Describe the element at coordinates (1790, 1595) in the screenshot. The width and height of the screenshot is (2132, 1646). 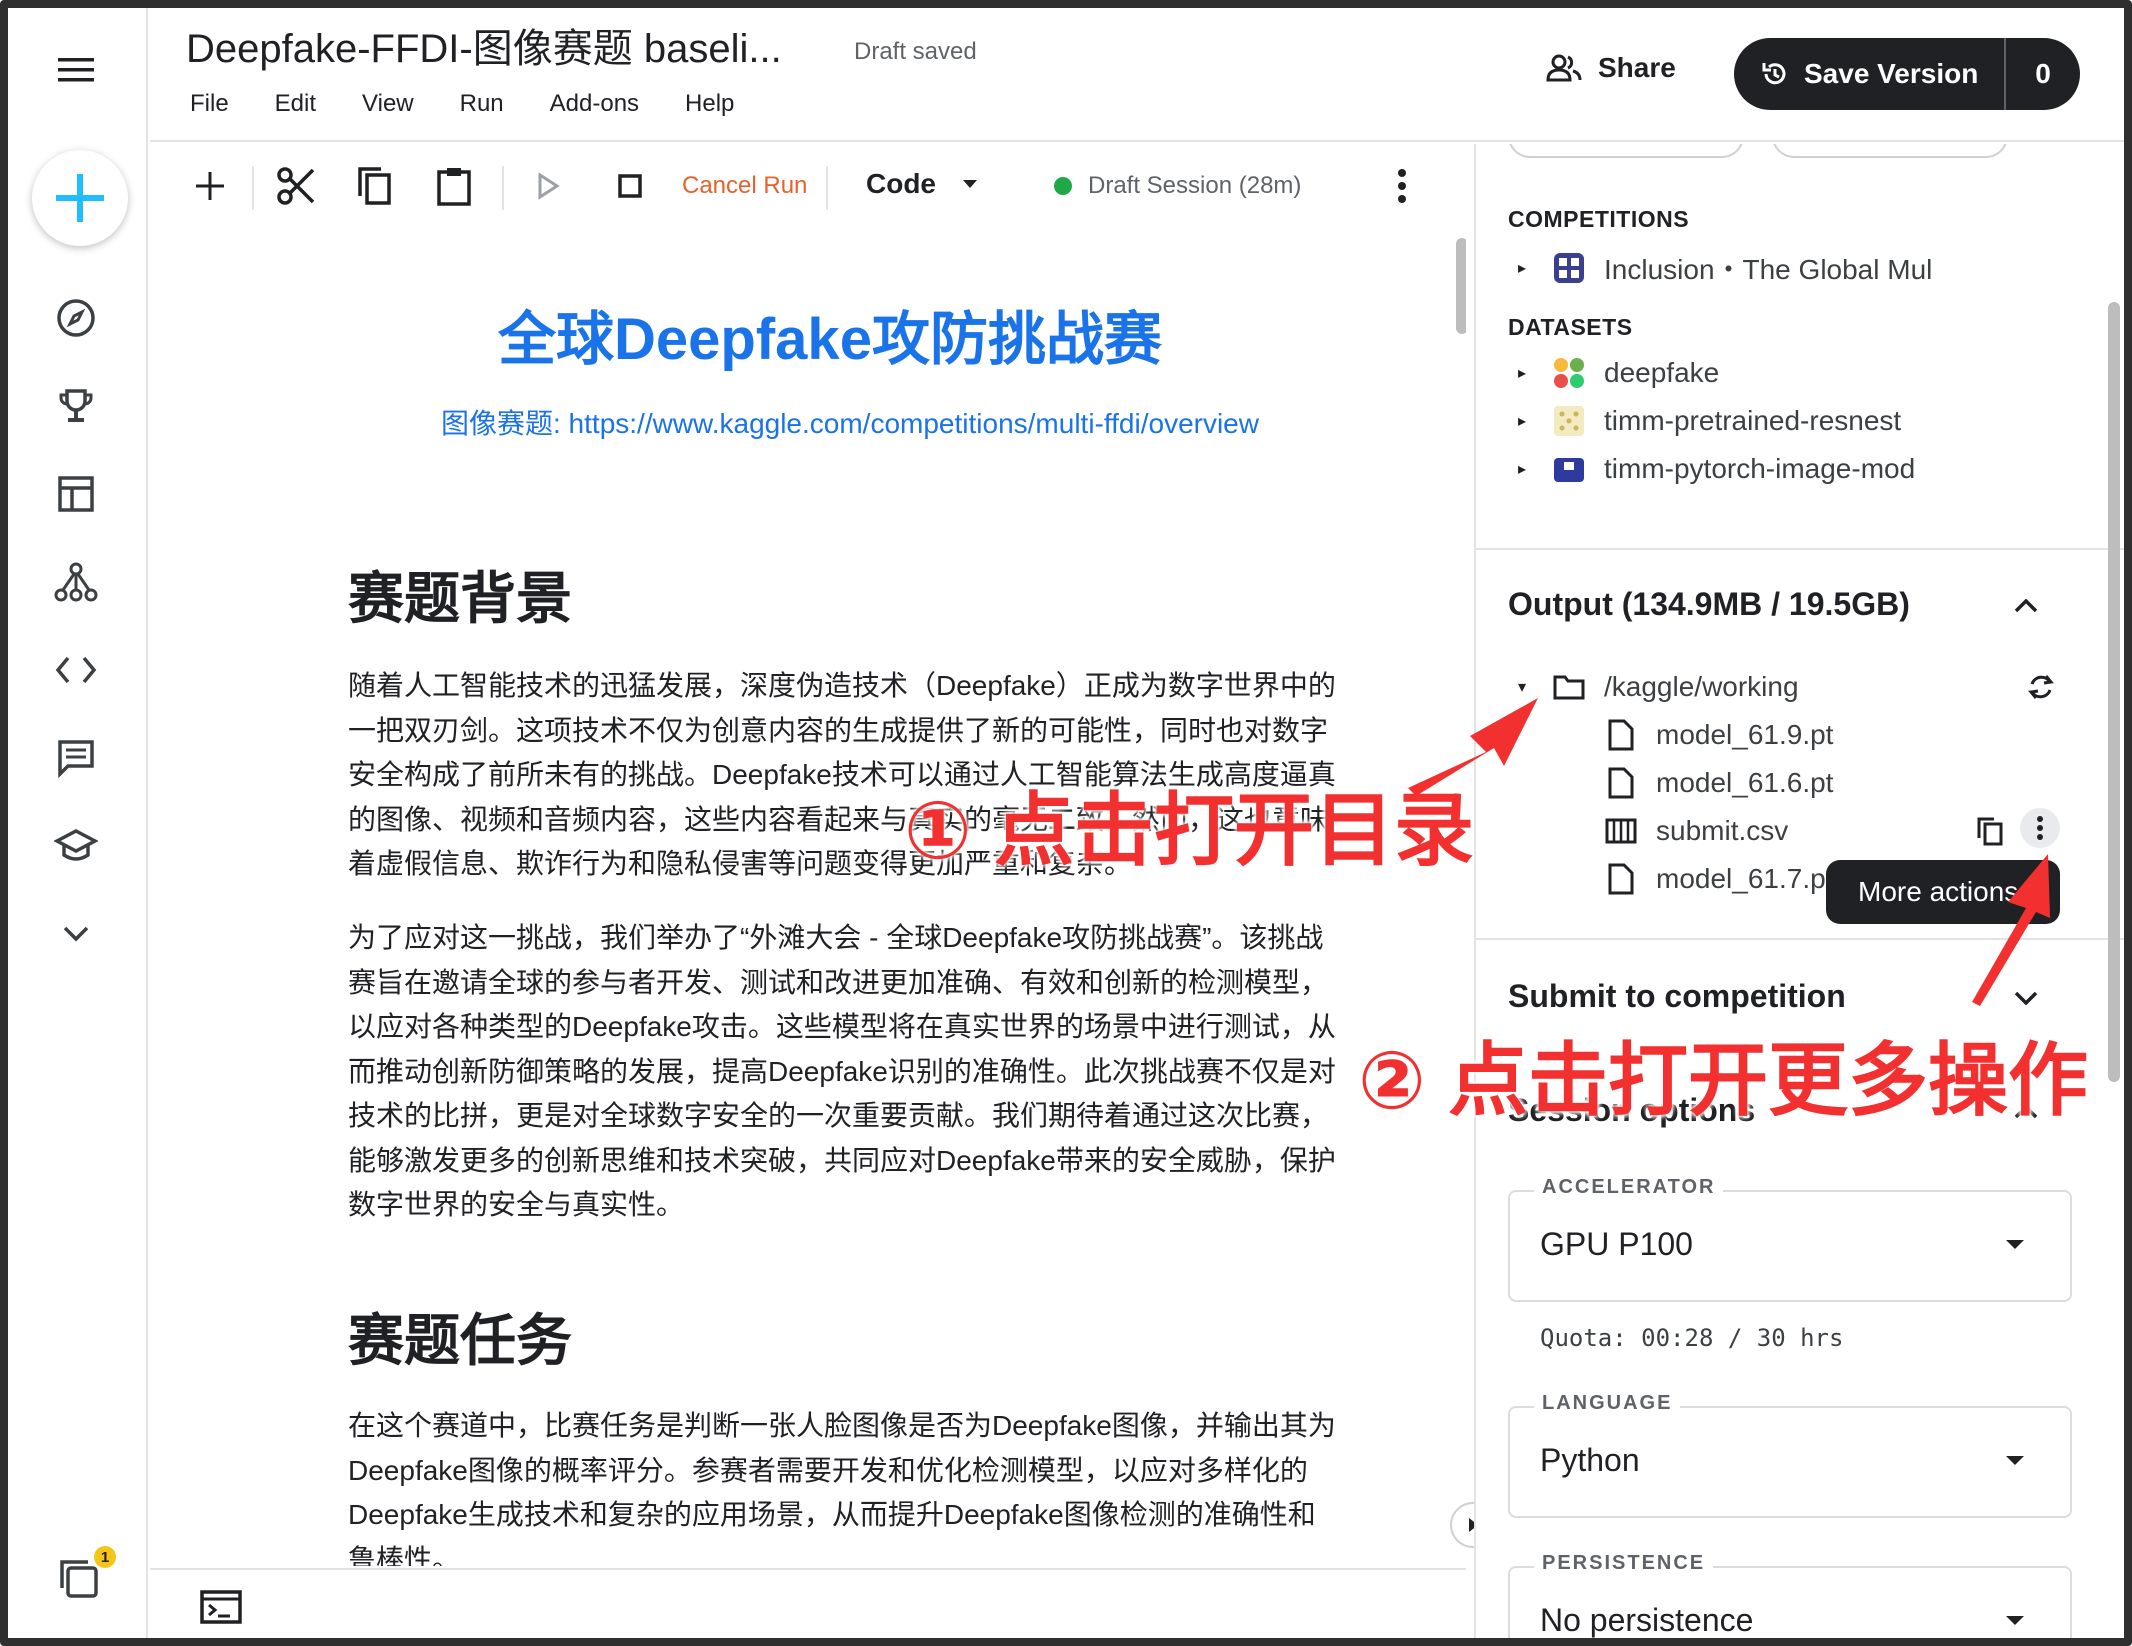
I see `persistence-select: PERSISTENCE No persistence` at that location.